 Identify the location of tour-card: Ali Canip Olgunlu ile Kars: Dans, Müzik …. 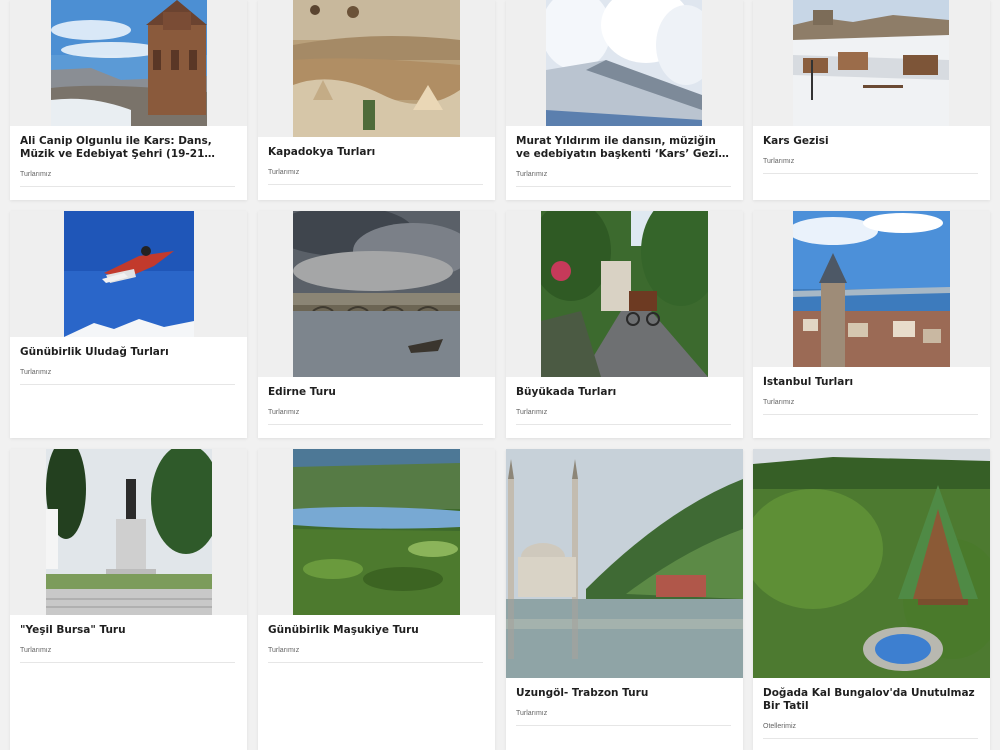
(128, 100).